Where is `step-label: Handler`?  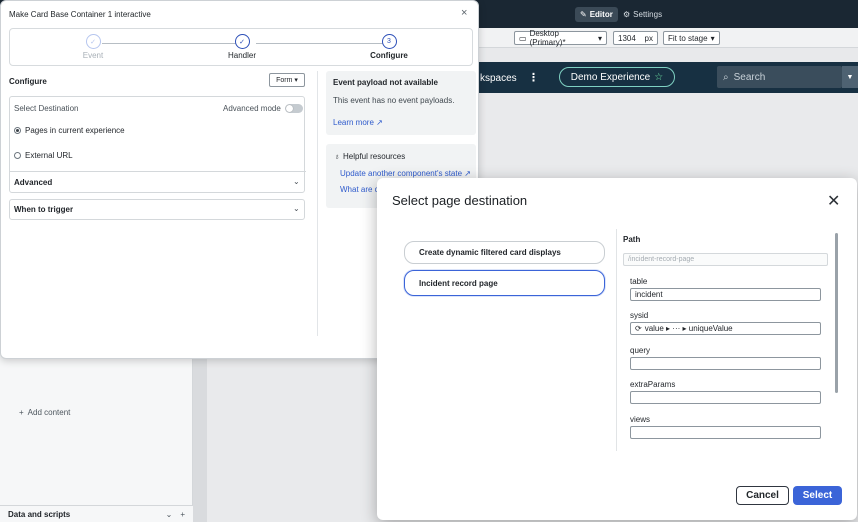
step-label: Handler is located at coordinates (241, 55).